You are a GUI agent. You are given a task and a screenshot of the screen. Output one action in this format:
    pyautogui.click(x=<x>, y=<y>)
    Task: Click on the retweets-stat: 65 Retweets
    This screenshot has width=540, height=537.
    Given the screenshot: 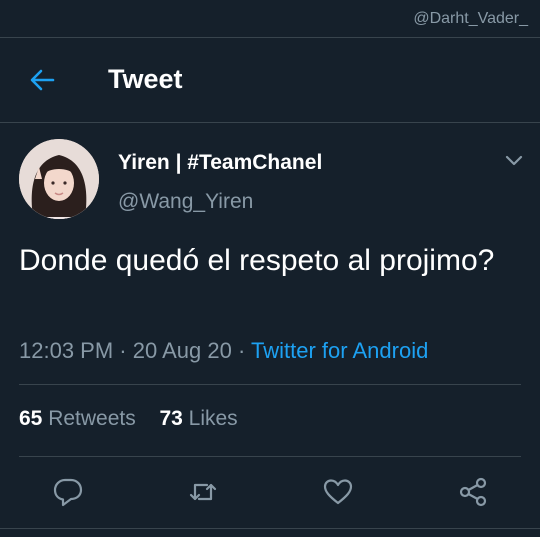 What is the action you would take?
    pyautogui.click(x=80, y=418)
    